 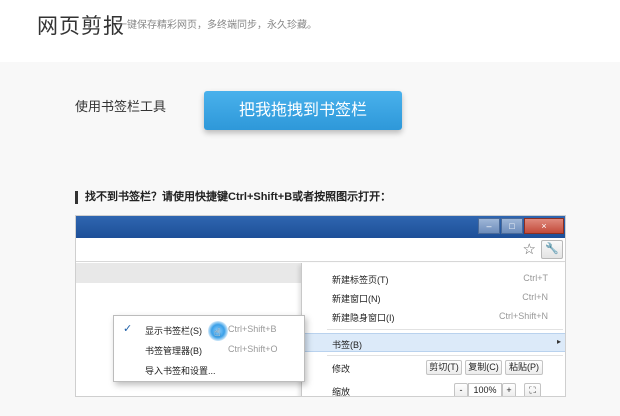 I want to click on close-icon: ×, so click(x=544, y=226).